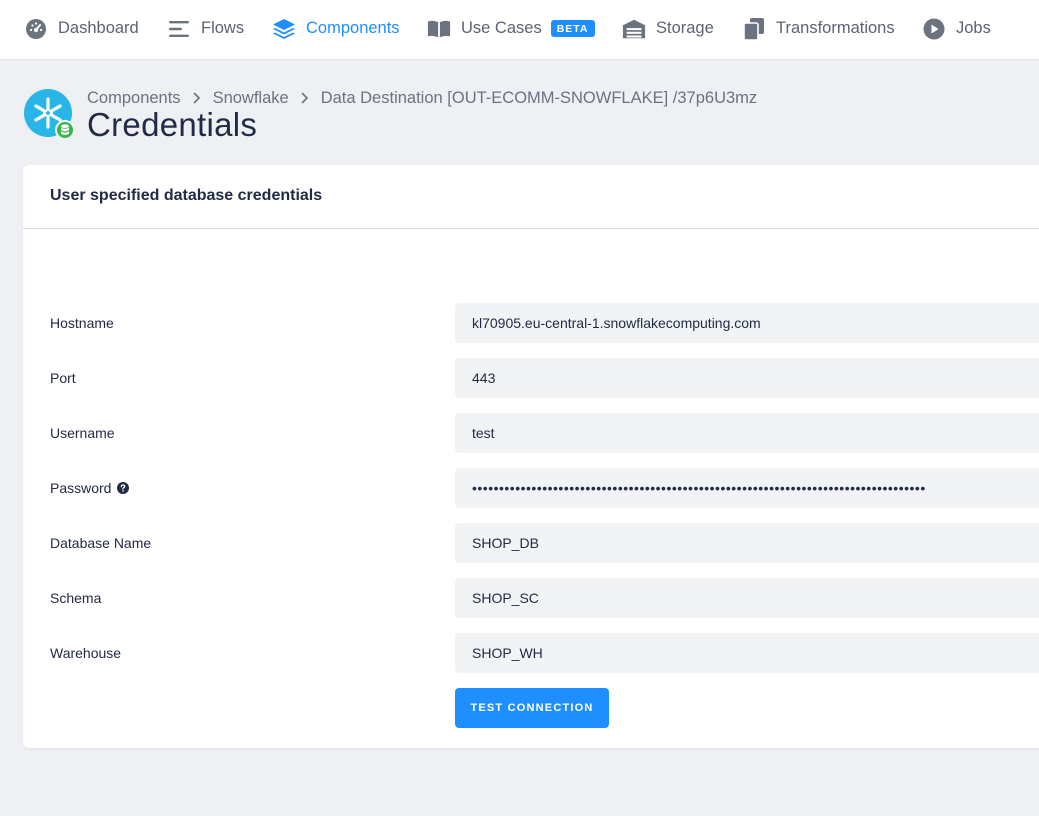 This screenshot has height=816, width=1039. I want to click on nav-item-jobs: Jobs, so click(956, 28).